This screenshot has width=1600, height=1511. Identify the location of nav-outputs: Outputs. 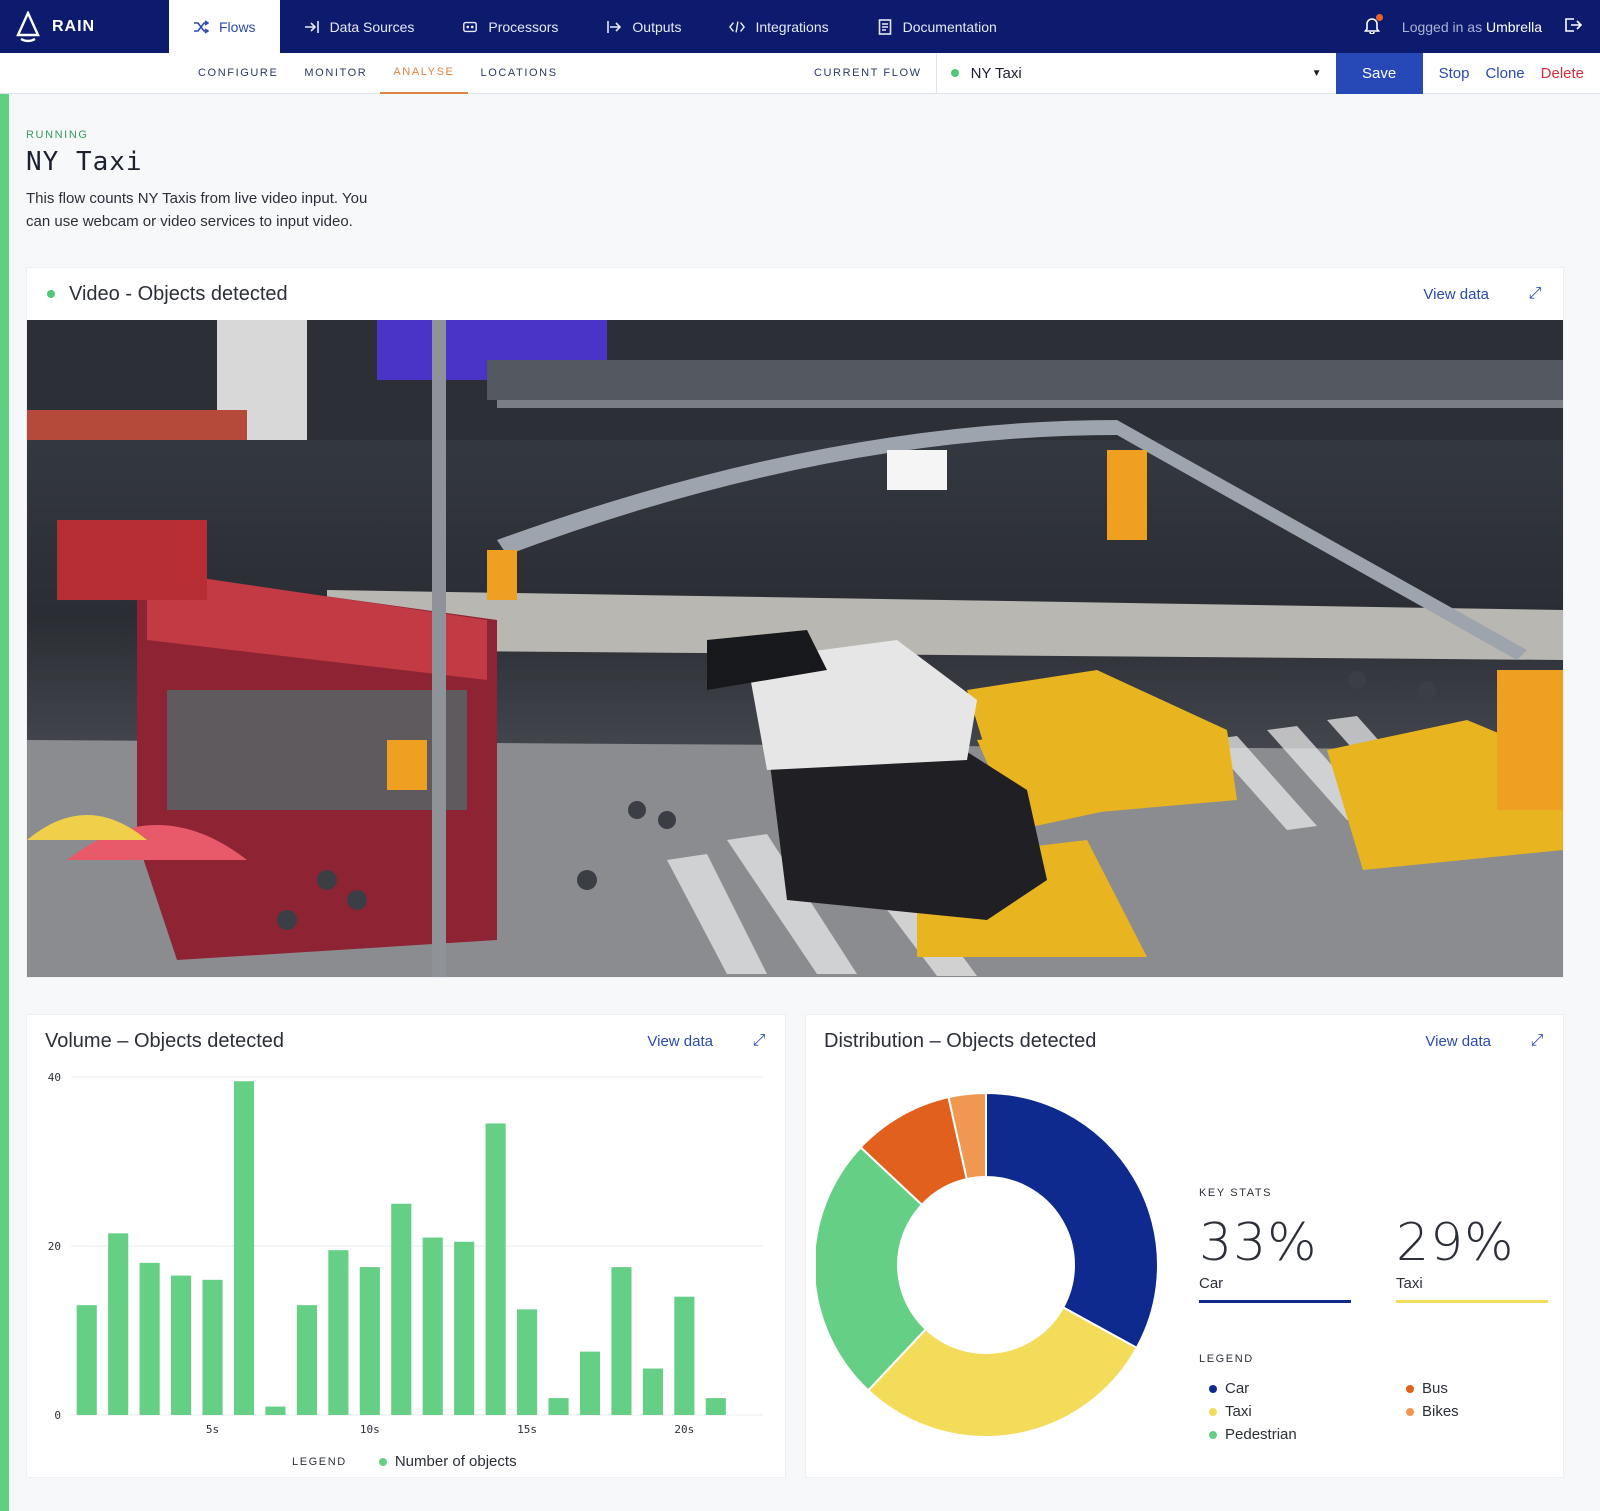
(643, 26).